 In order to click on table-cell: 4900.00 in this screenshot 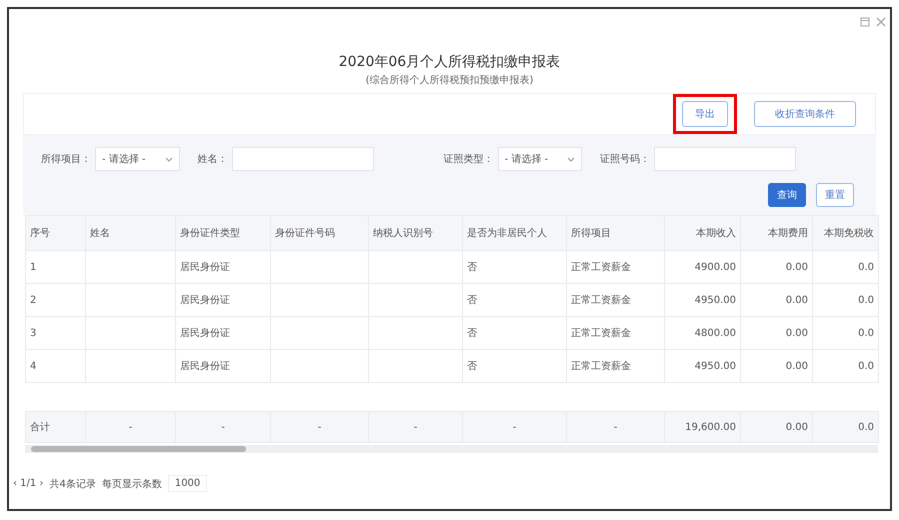, I will do `click(702, 267)`.